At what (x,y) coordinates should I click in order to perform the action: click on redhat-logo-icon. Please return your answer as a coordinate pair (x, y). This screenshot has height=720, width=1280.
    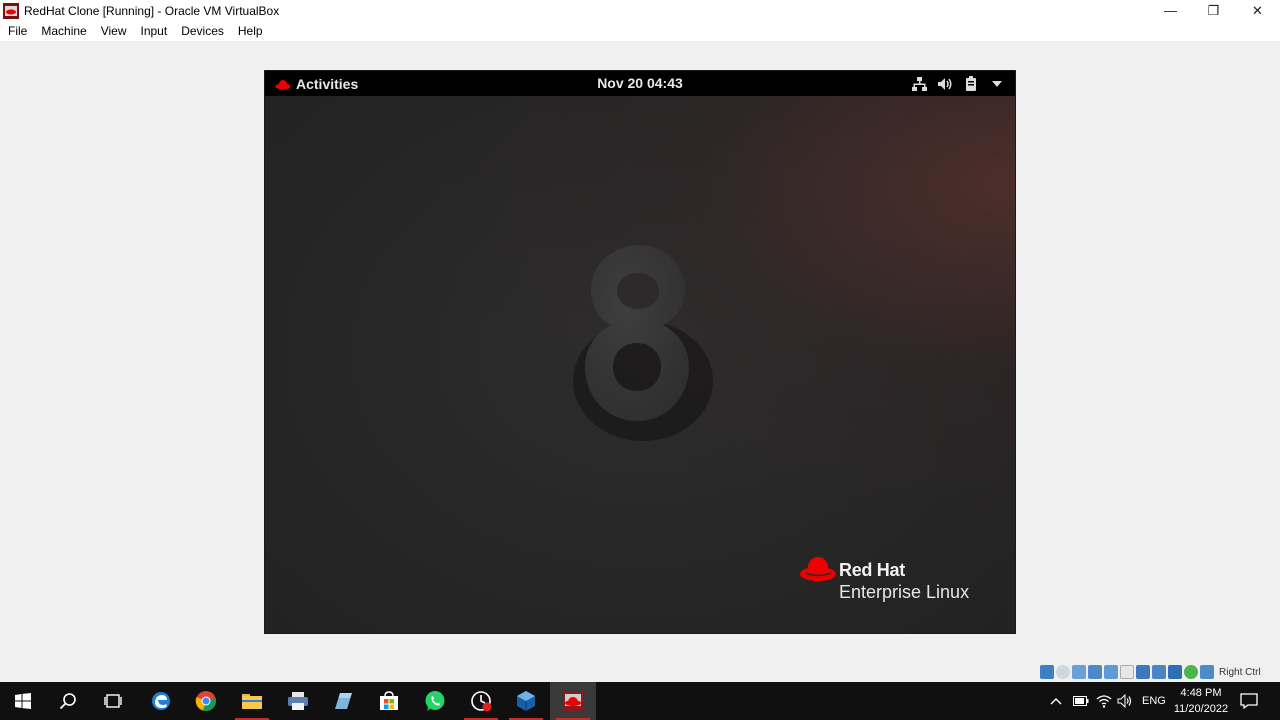
    Looking at the image, I should click on (818, 569).